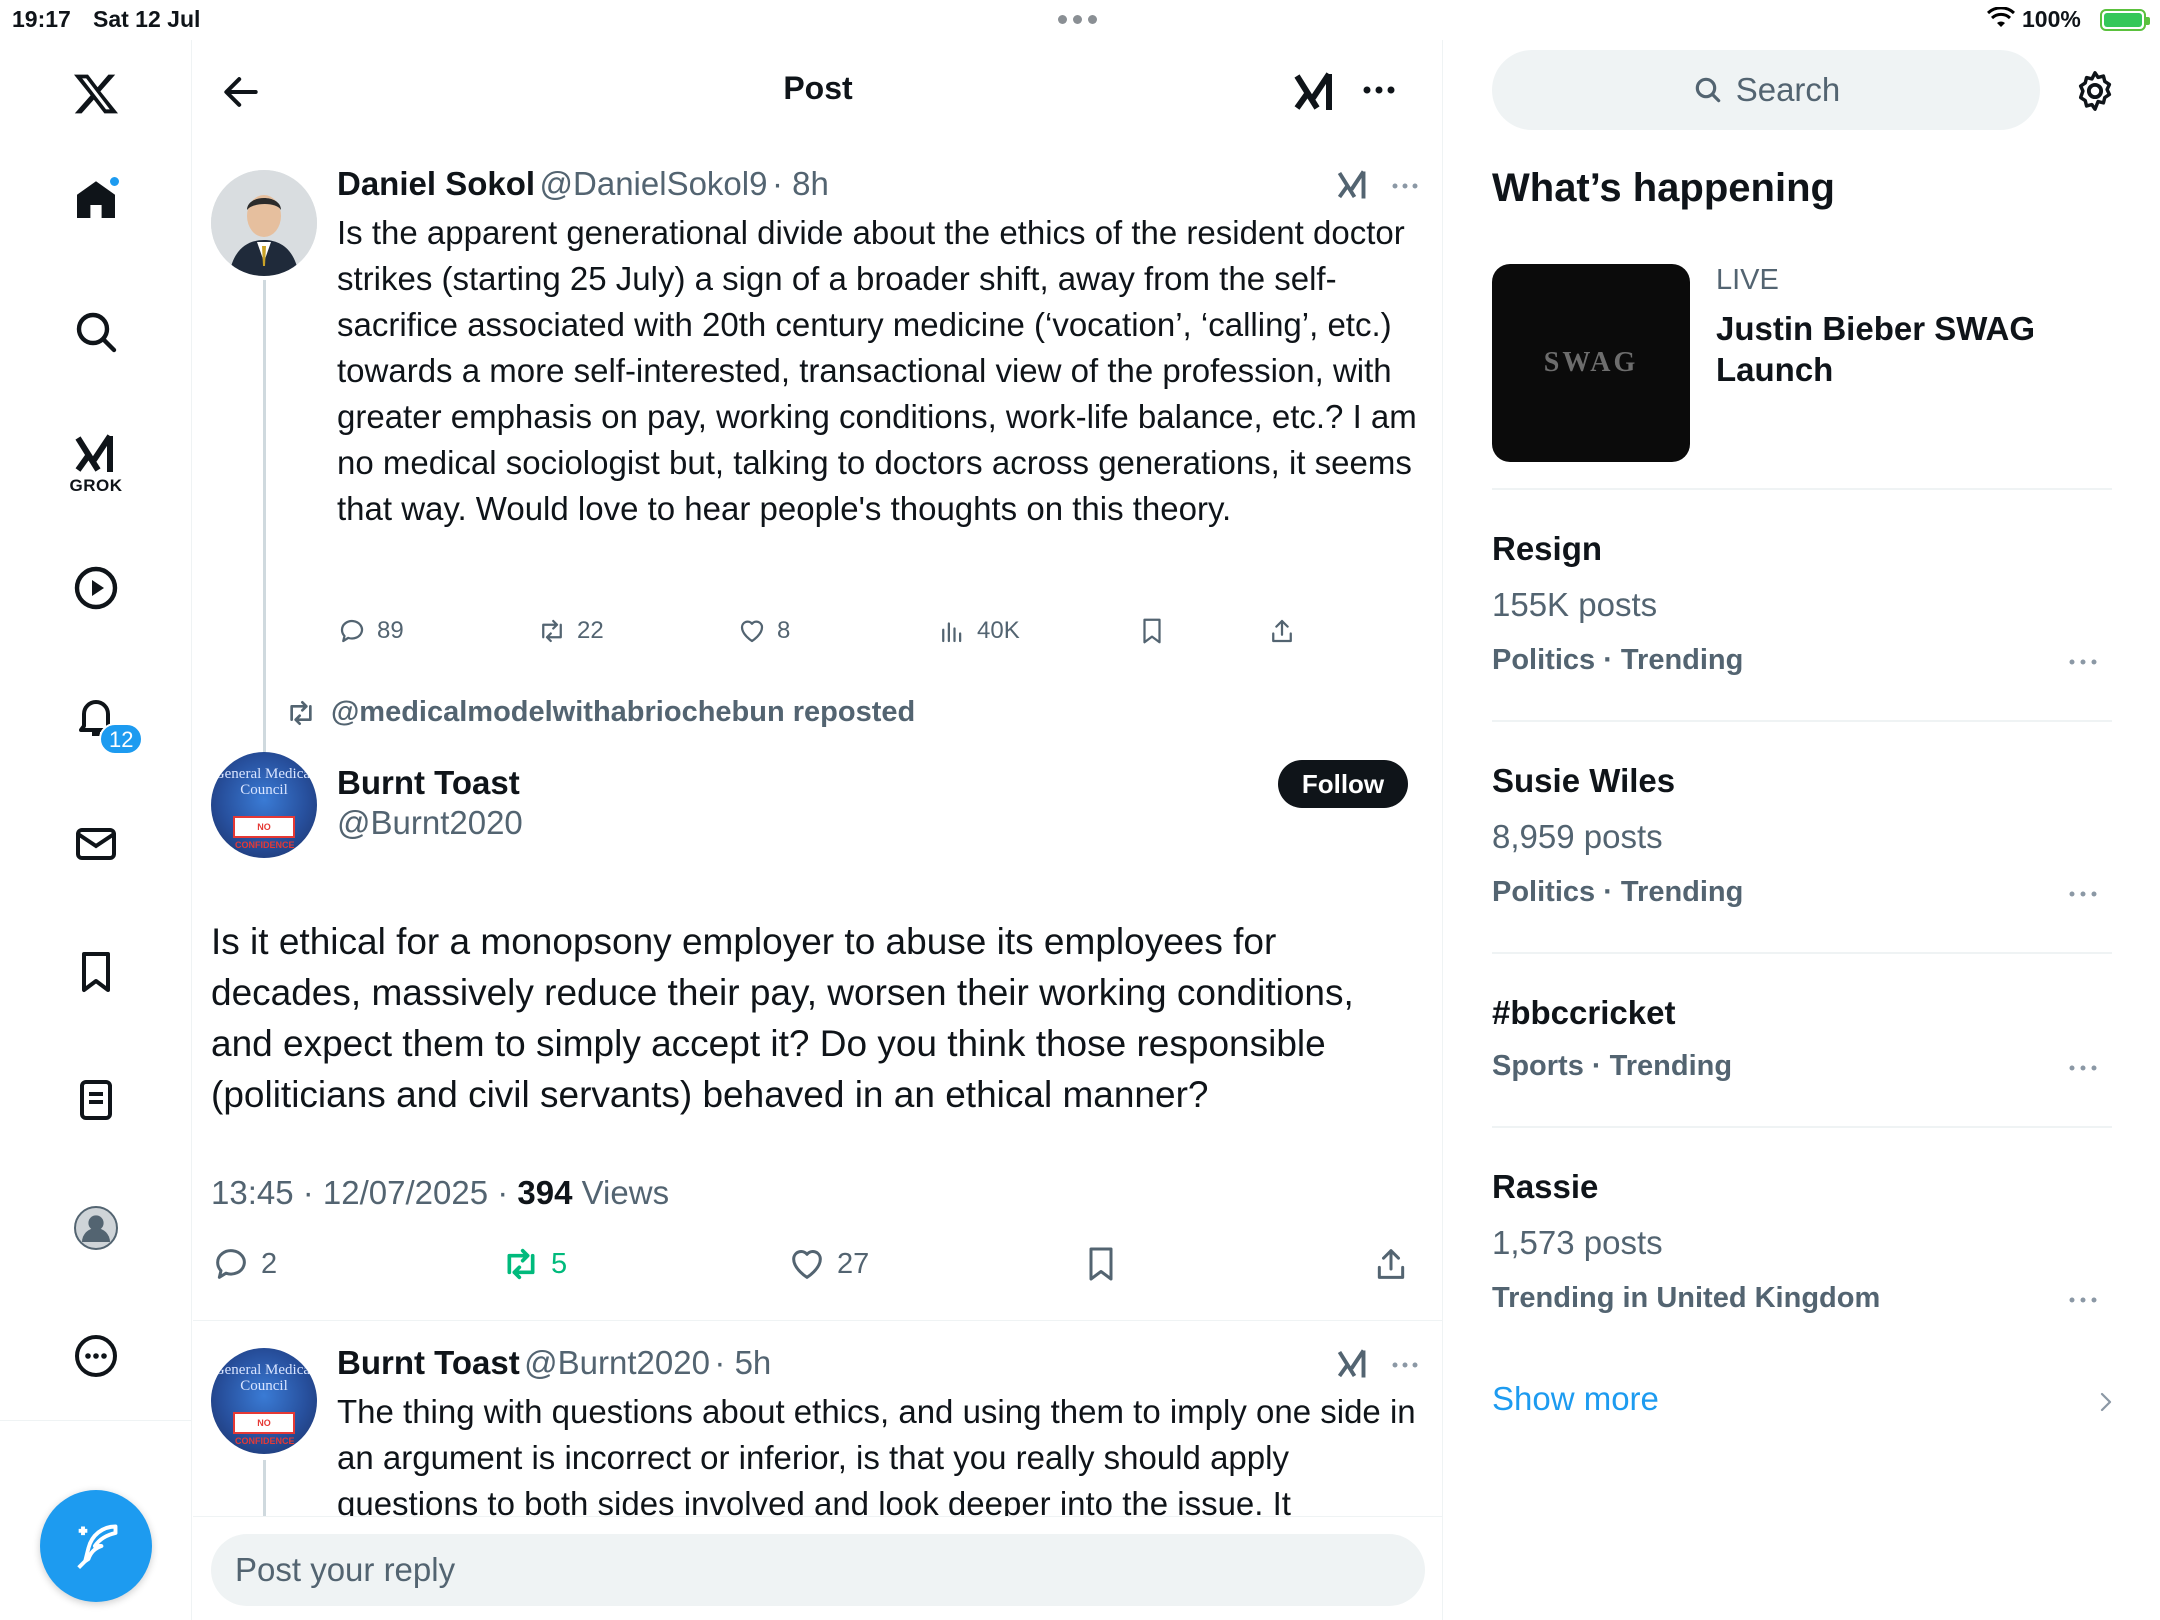 This screenshot has width=2160, height=1620. Describe the element at coordinates (1583, 781) in the screenshot. I see `trend-name: Susie Wiles` at that location.